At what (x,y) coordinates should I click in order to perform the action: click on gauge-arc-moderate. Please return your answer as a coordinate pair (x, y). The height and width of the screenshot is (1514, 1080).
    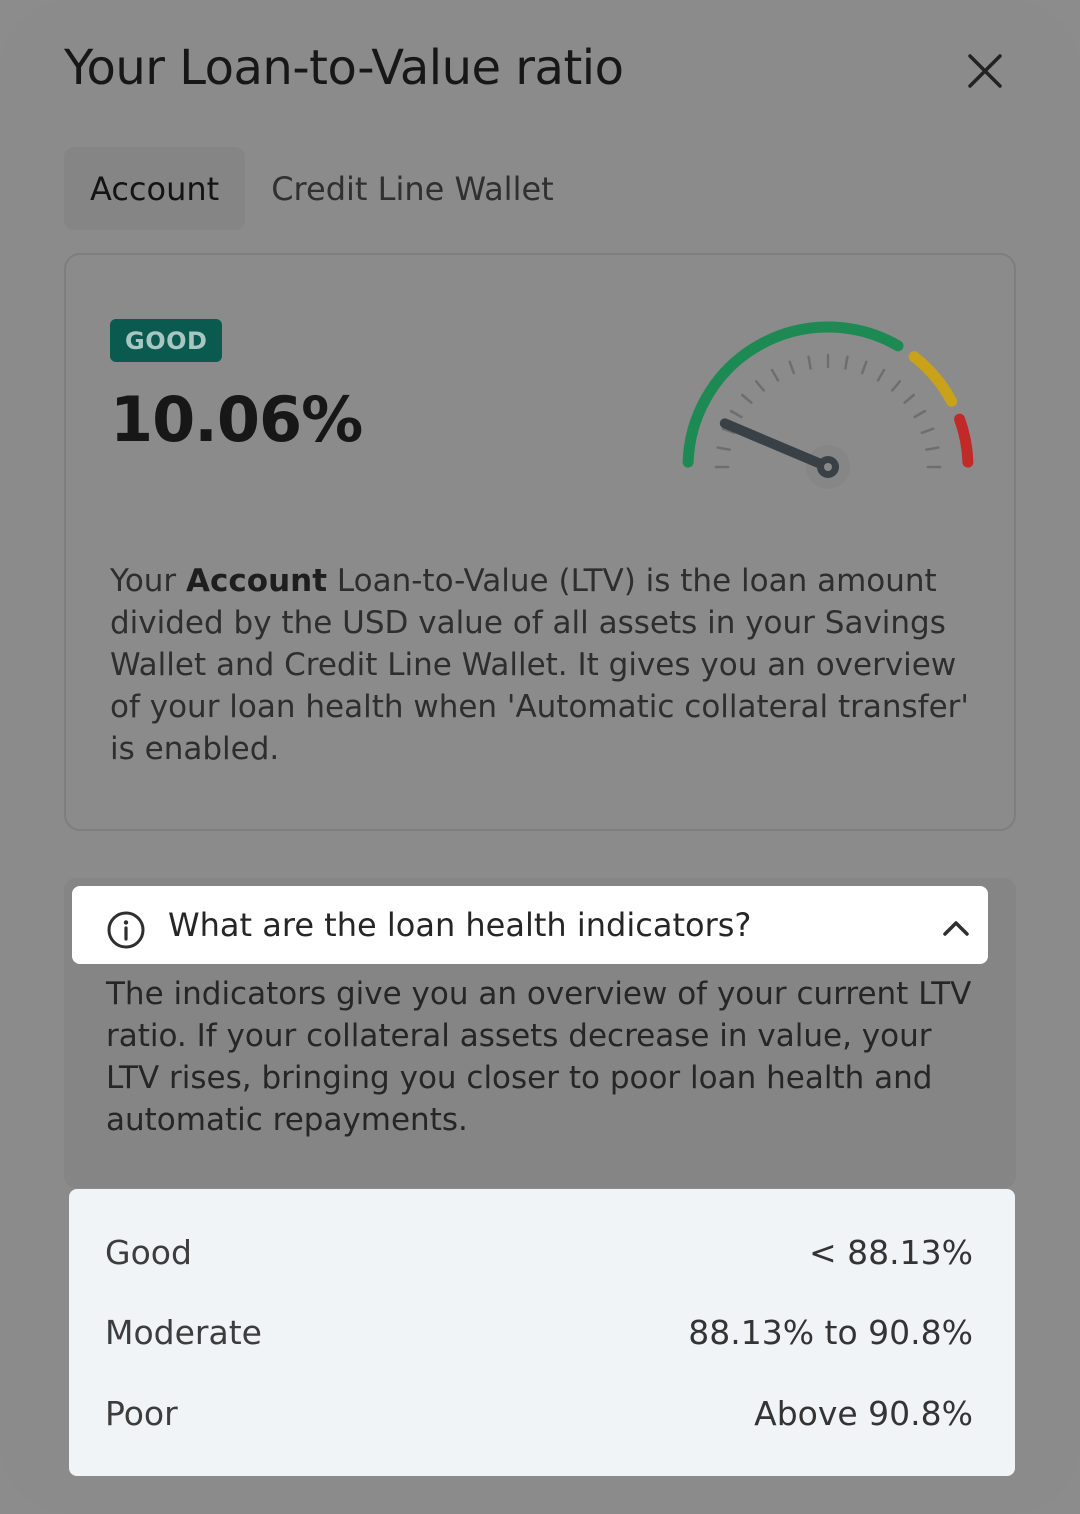
    Looking at the image, I should click on (933, 379).